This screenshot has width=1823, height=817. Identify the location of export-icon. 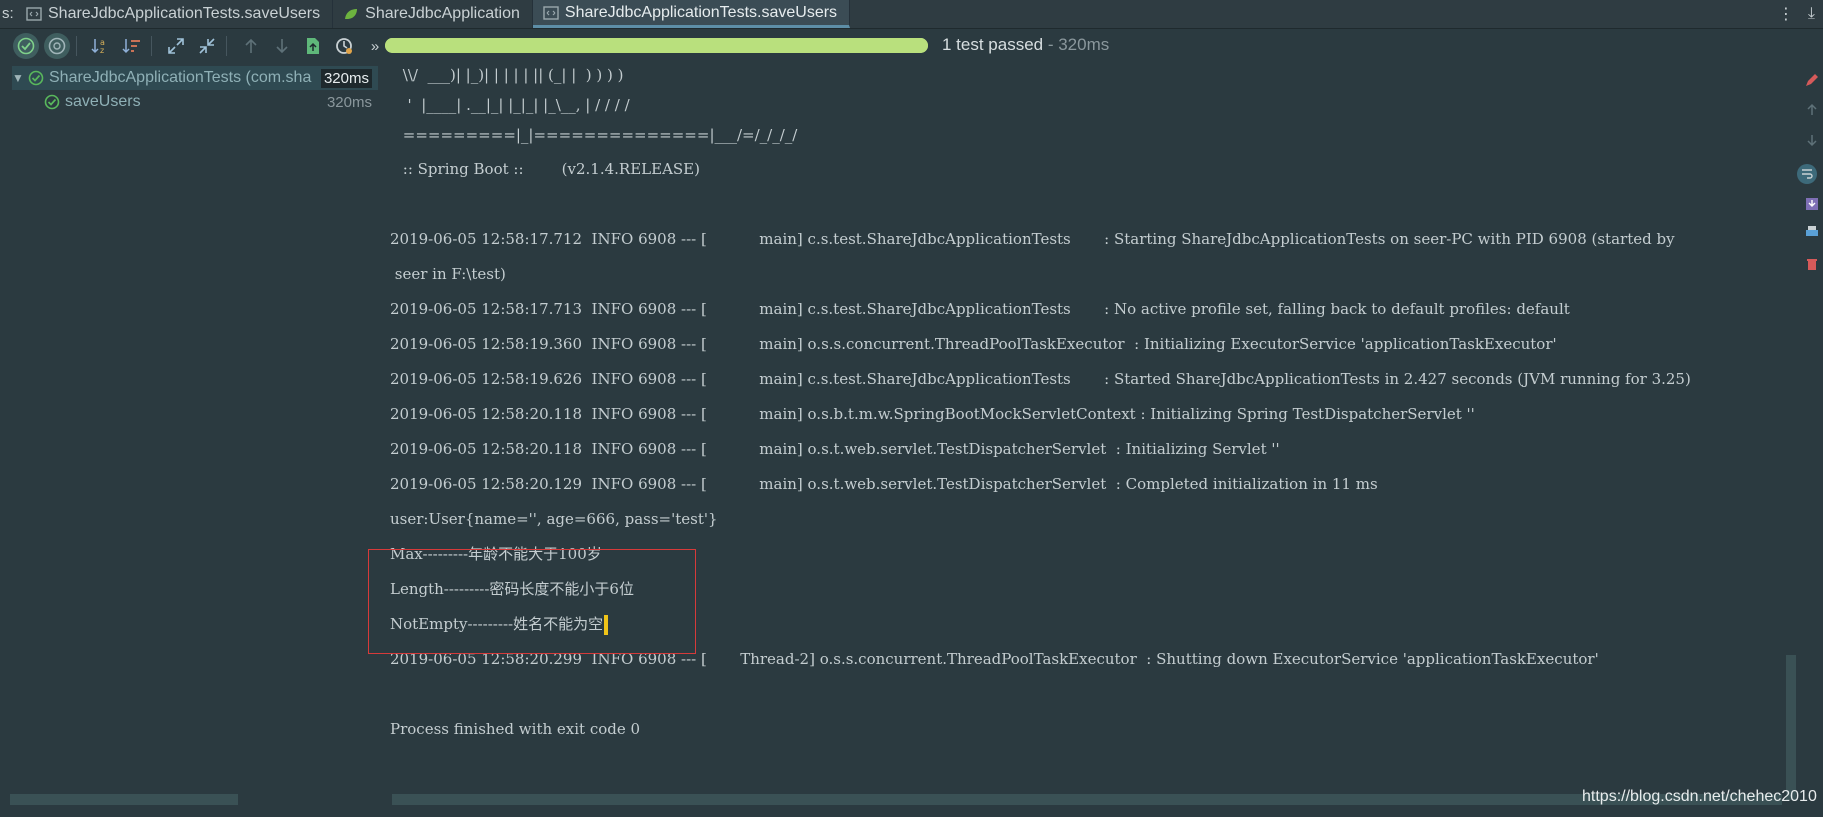
(313, 46).